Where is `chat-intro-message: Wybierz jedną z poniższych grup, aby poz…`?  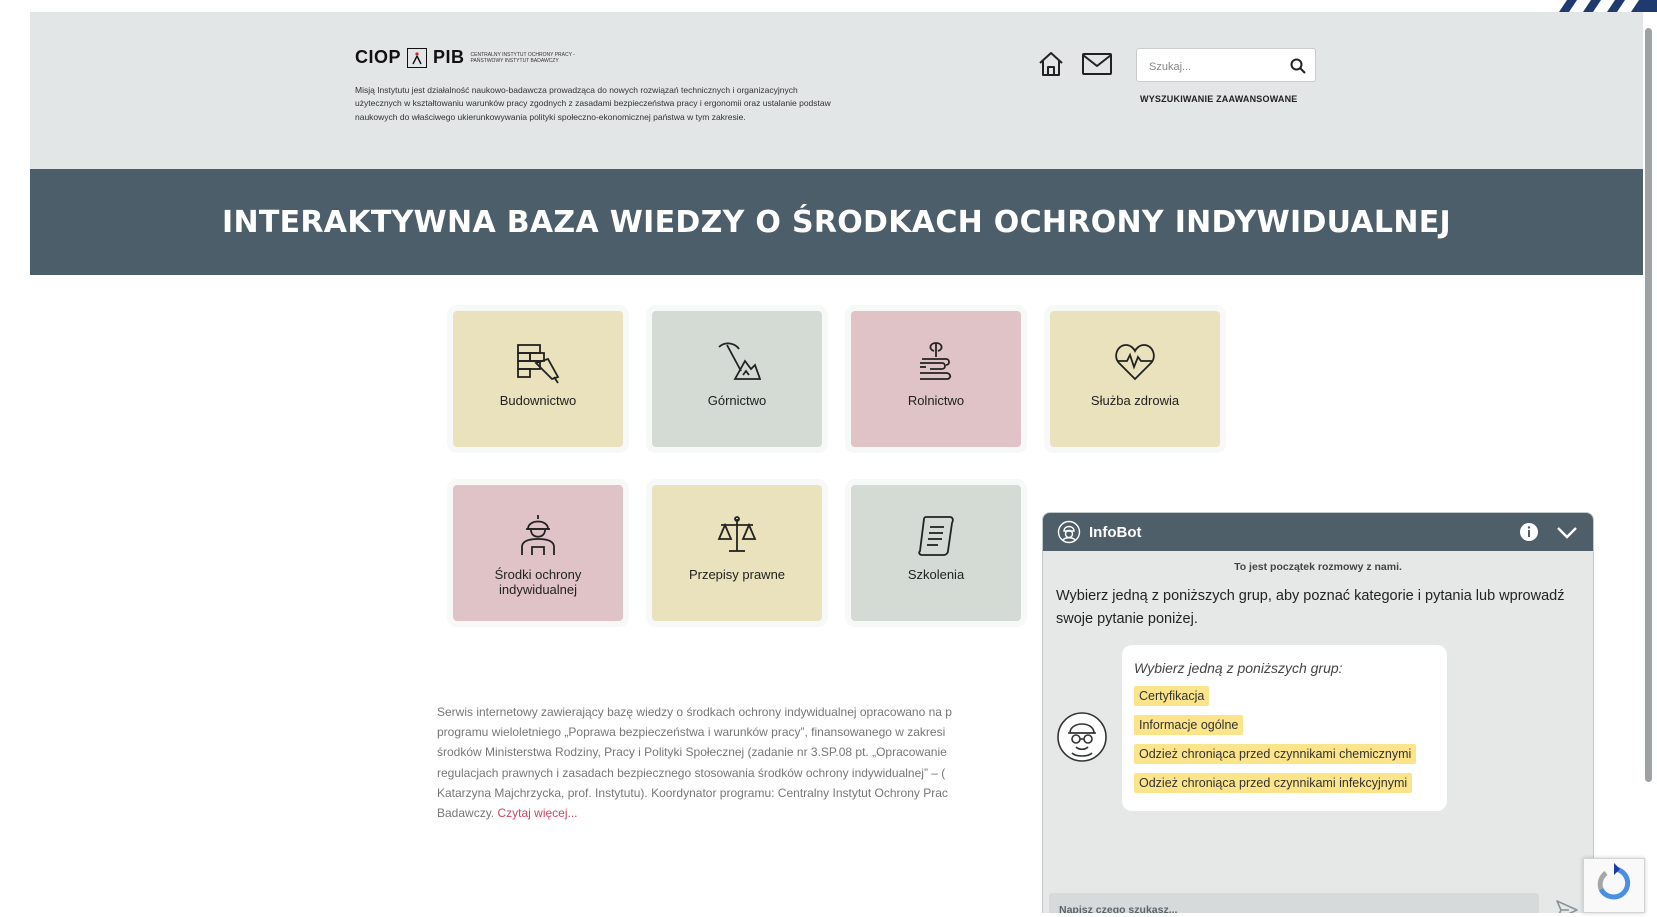 chat-intro-message: Wybierz jedną z poniższych grup, aby poz… is located at coordinates (1310, 607).